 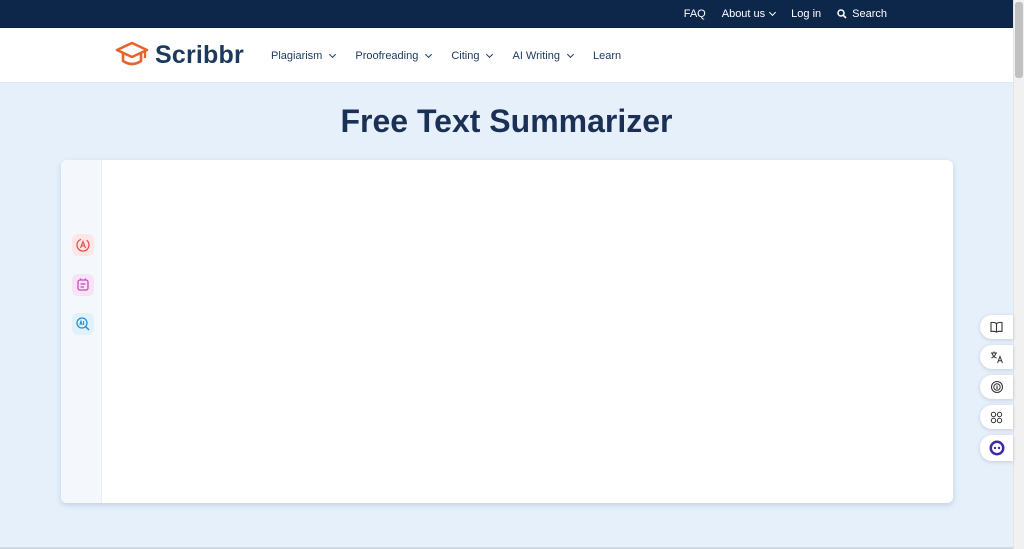 I want to click on ai-detect-tool-button, so click(x=83, y=324).